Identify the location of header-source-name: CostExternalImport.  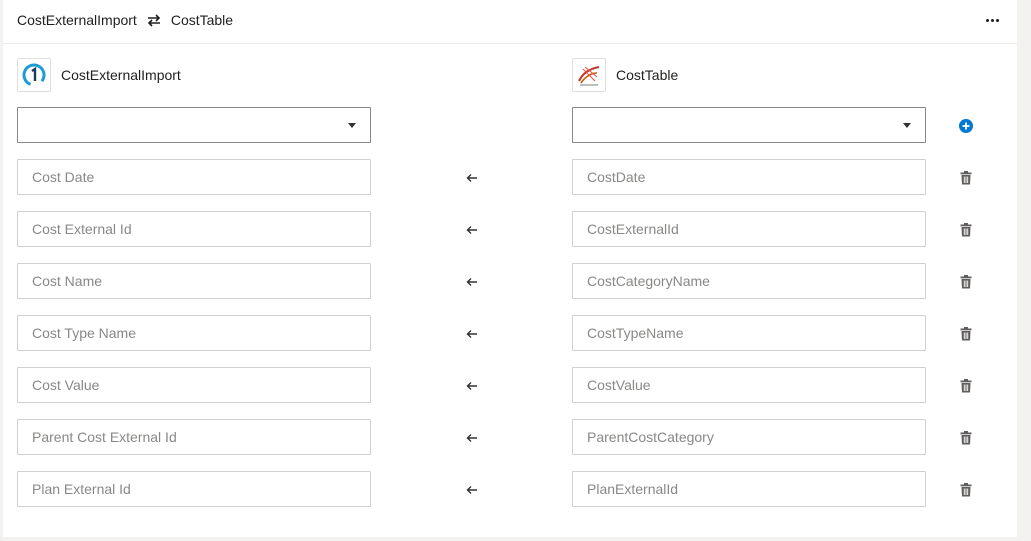
(77, 20).